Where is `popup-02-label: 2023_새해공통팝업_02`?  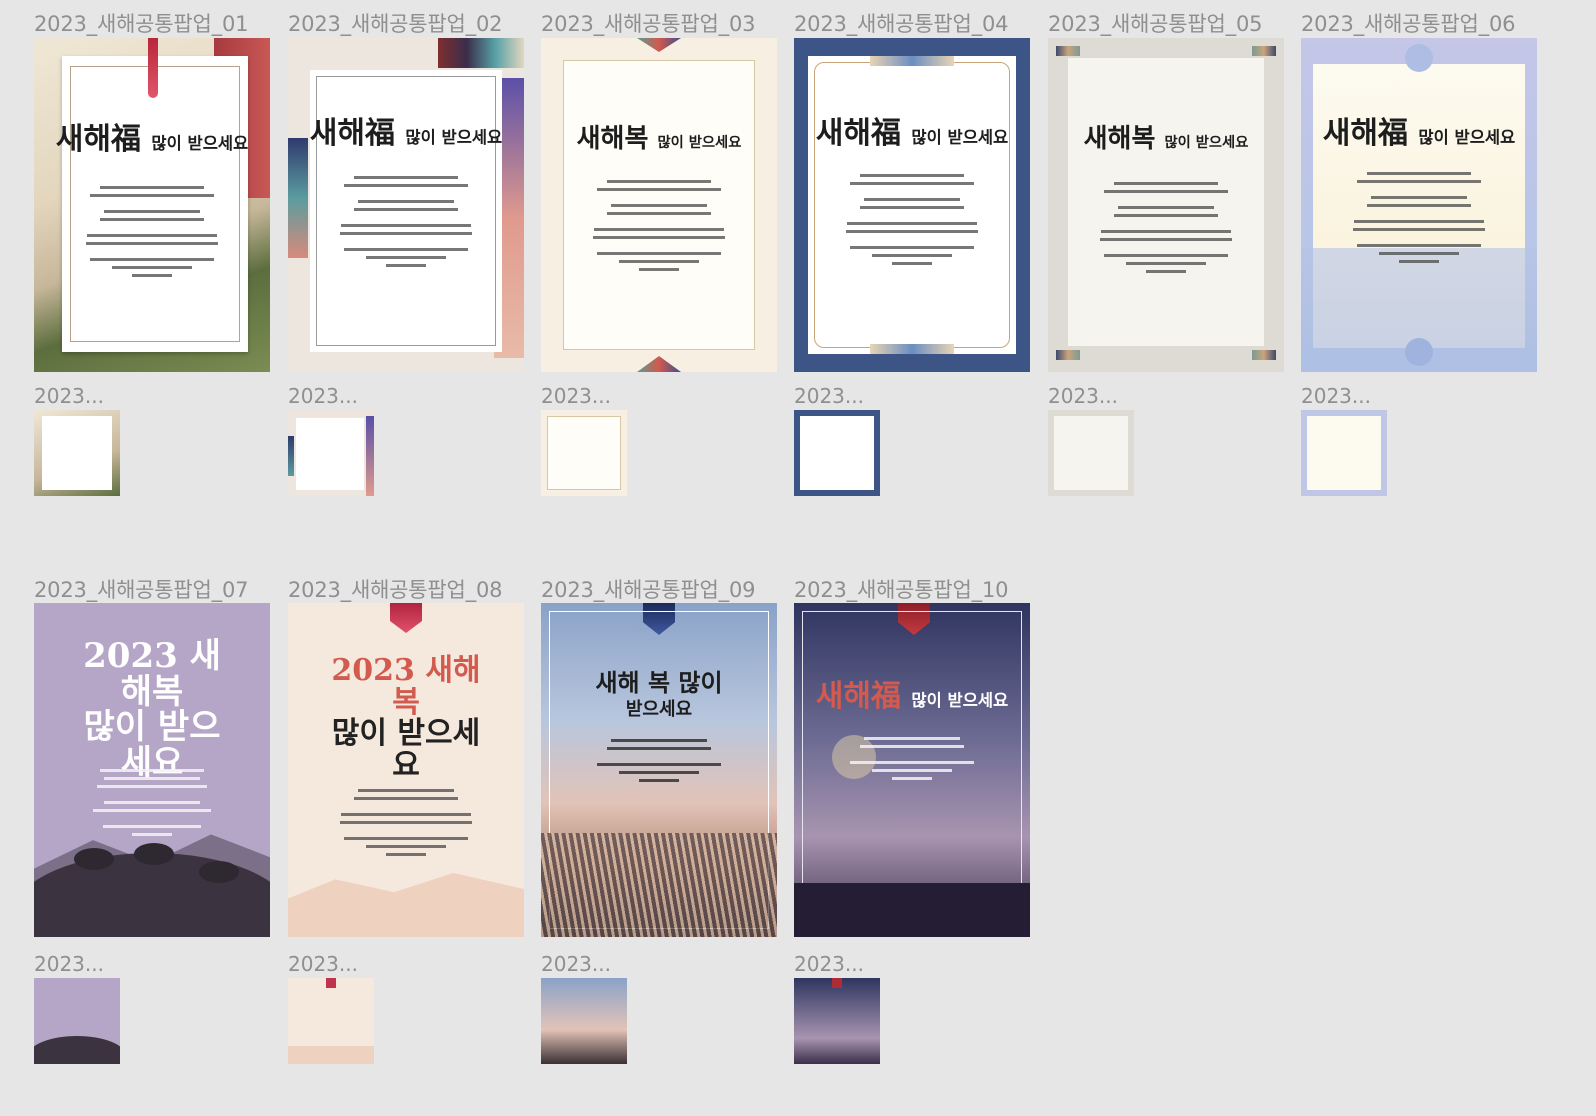
popup-02-label: 2023_새해공통팝업_02 is located at coordinates (395, 23).